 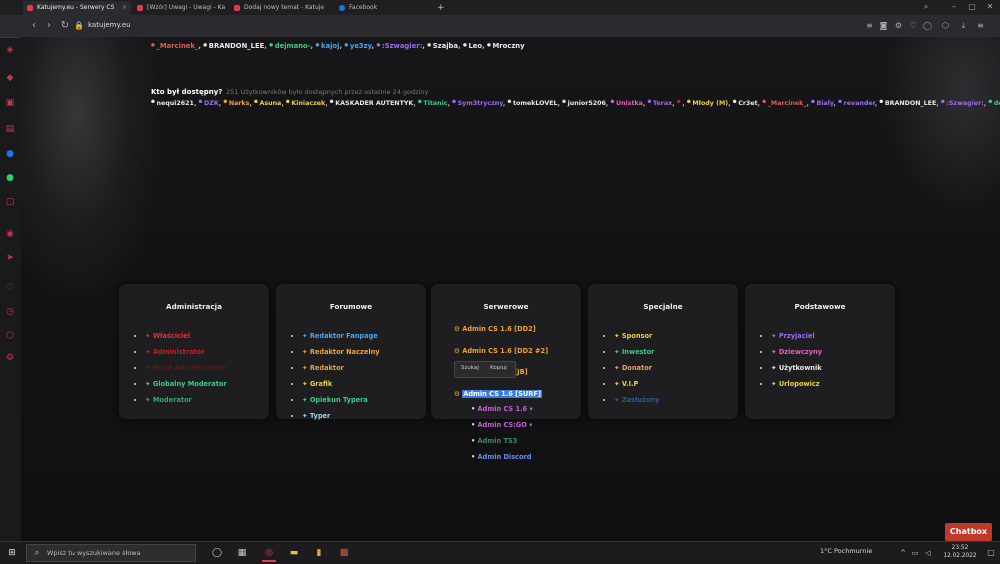 What do you see at coordinates (745, 103) in the screenshot?
I see `user-link: ● Cr3et` at bounding box center [745, 103].